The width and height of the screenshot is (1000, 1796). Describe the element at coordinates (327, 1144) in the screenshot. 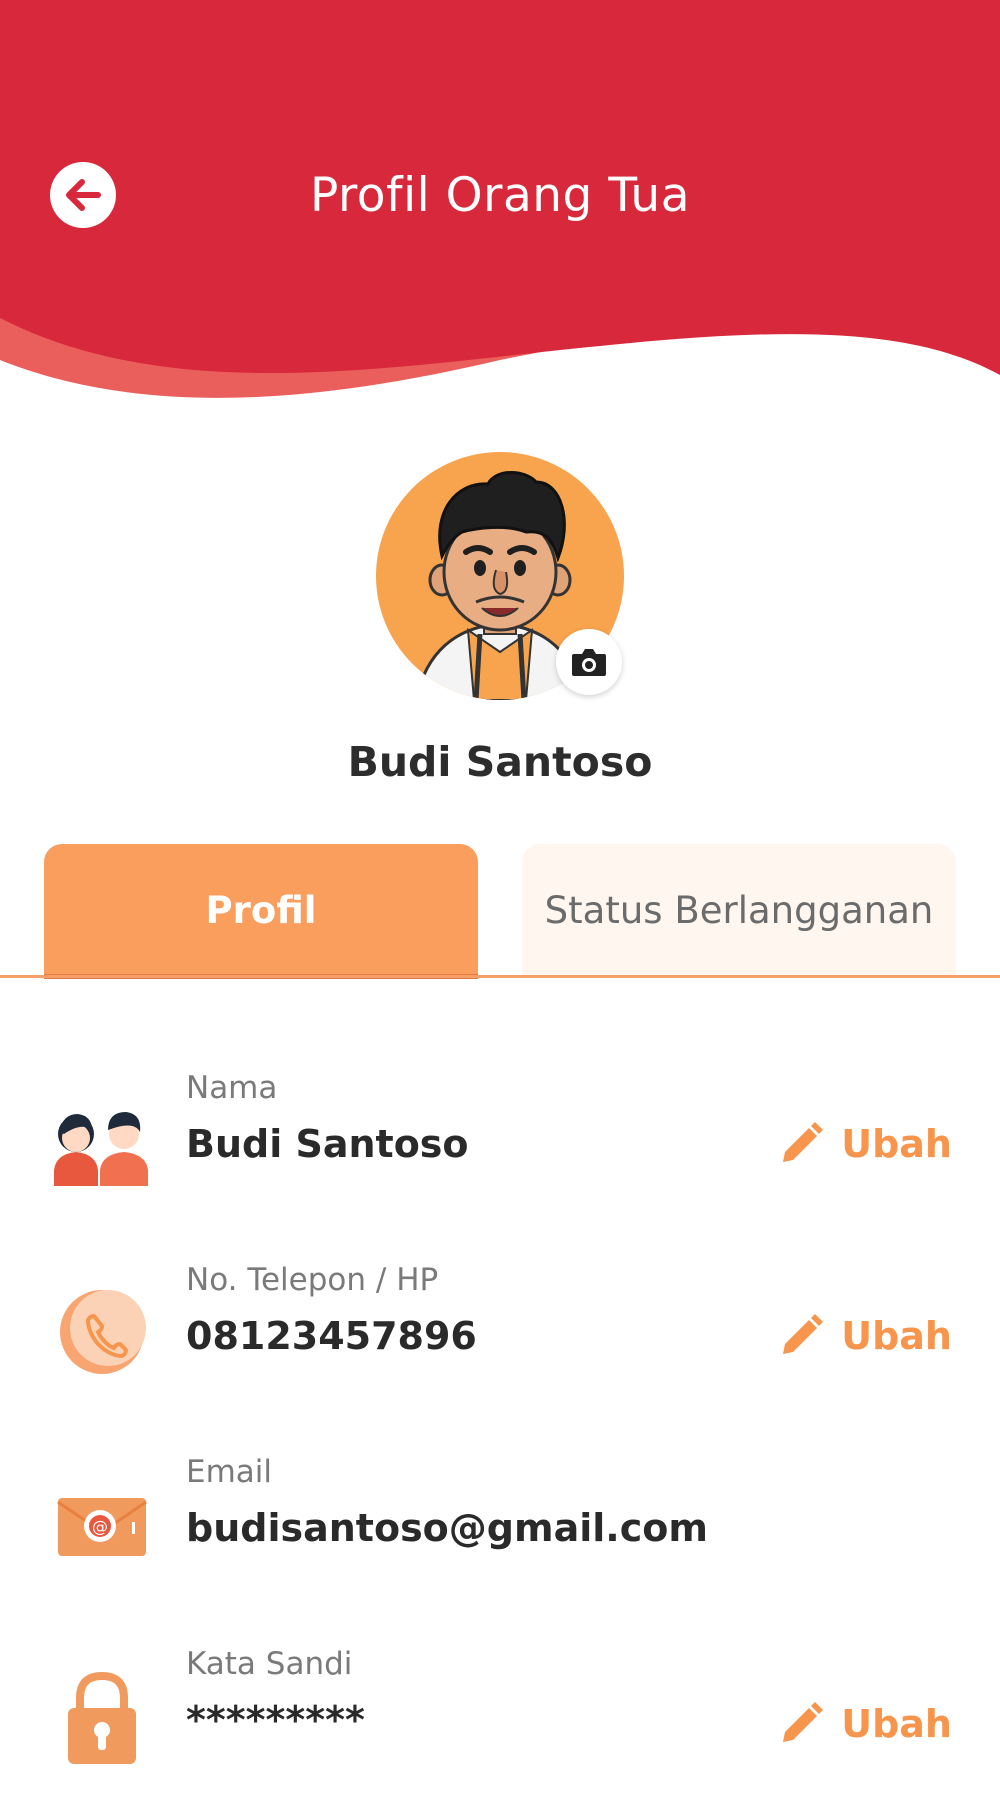

I see `field-value-nama: Budi Santoso` at that location.